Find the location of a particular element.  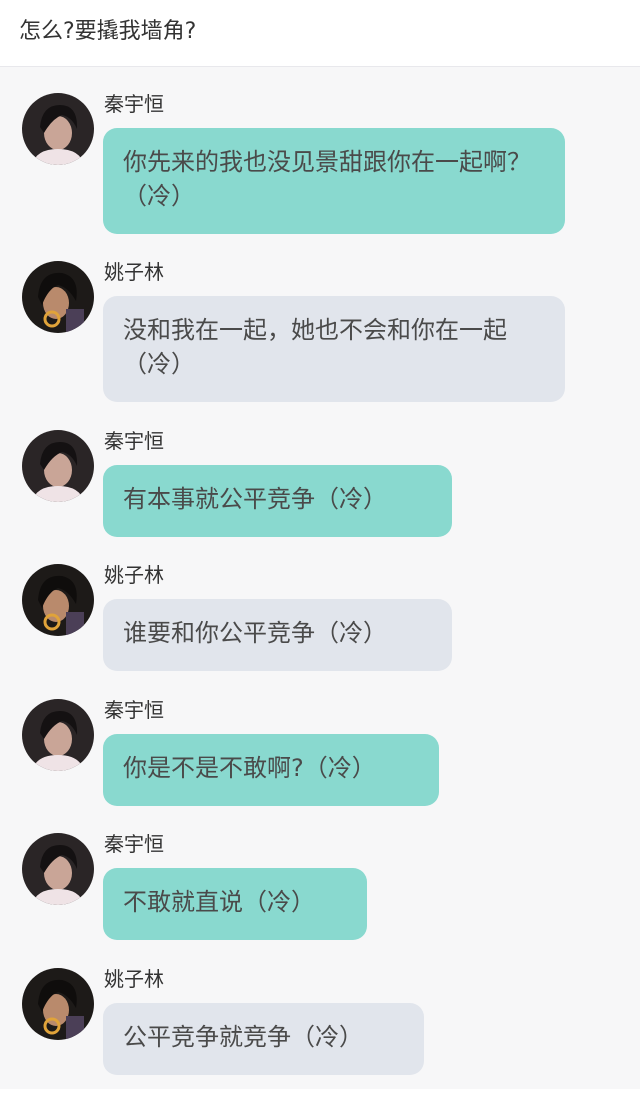

message-bubble: 不敢就直说（冷） is located at coordinates (235, 904).